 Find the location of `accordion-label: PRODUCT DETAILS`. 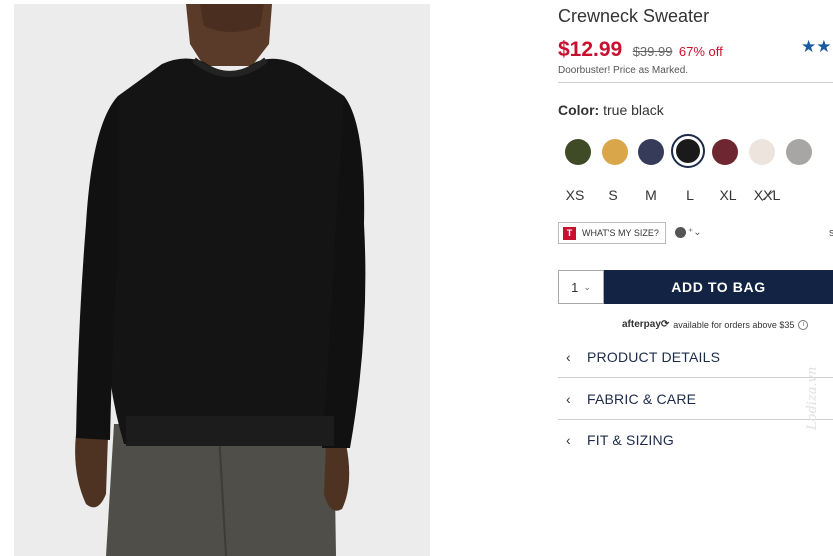

accordion-label: PRODUCT DETAILS is located at coordinates (654, 357).